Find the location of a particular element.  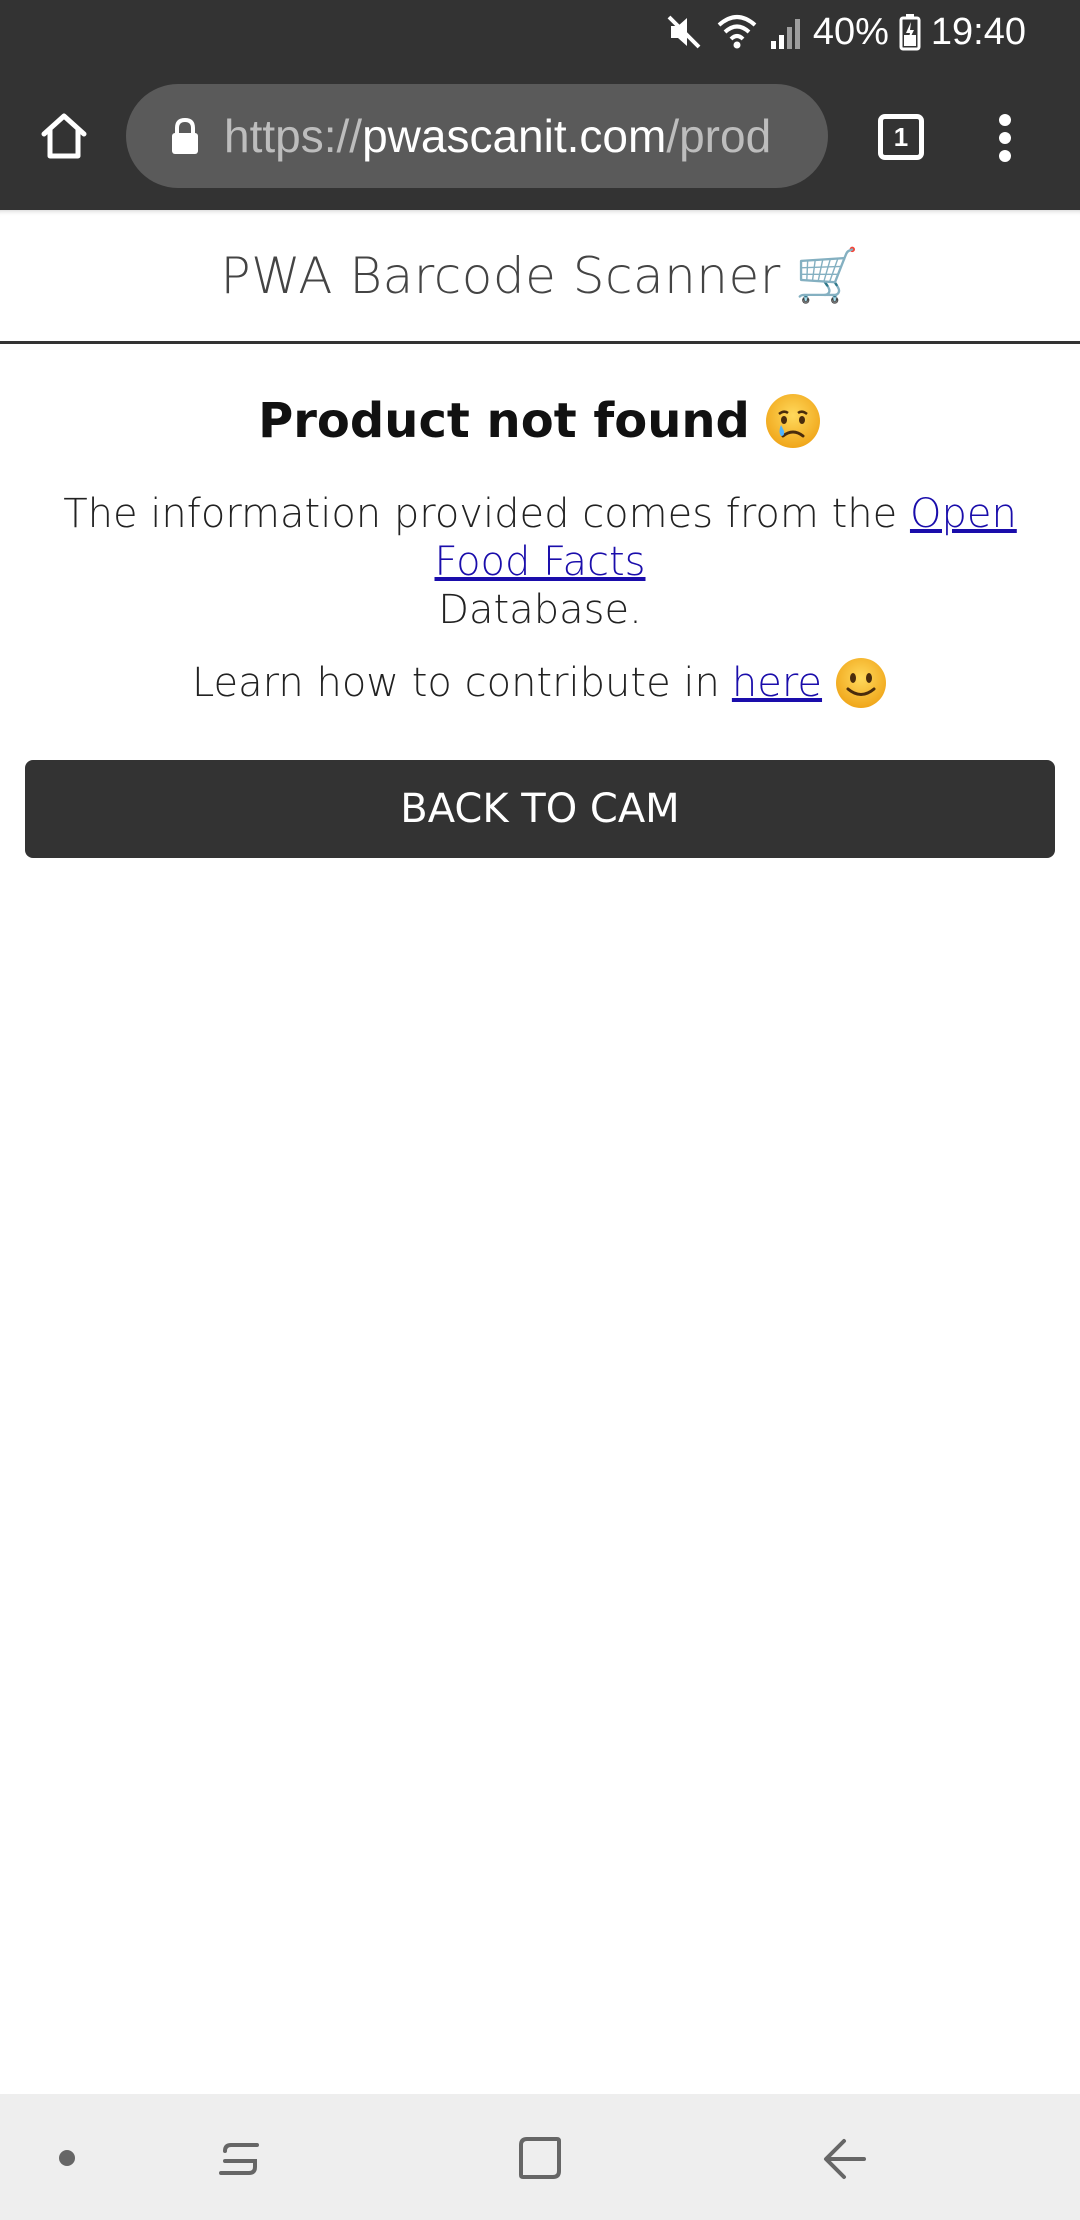

tab-count: 1 is located at coordinates (901, 136).